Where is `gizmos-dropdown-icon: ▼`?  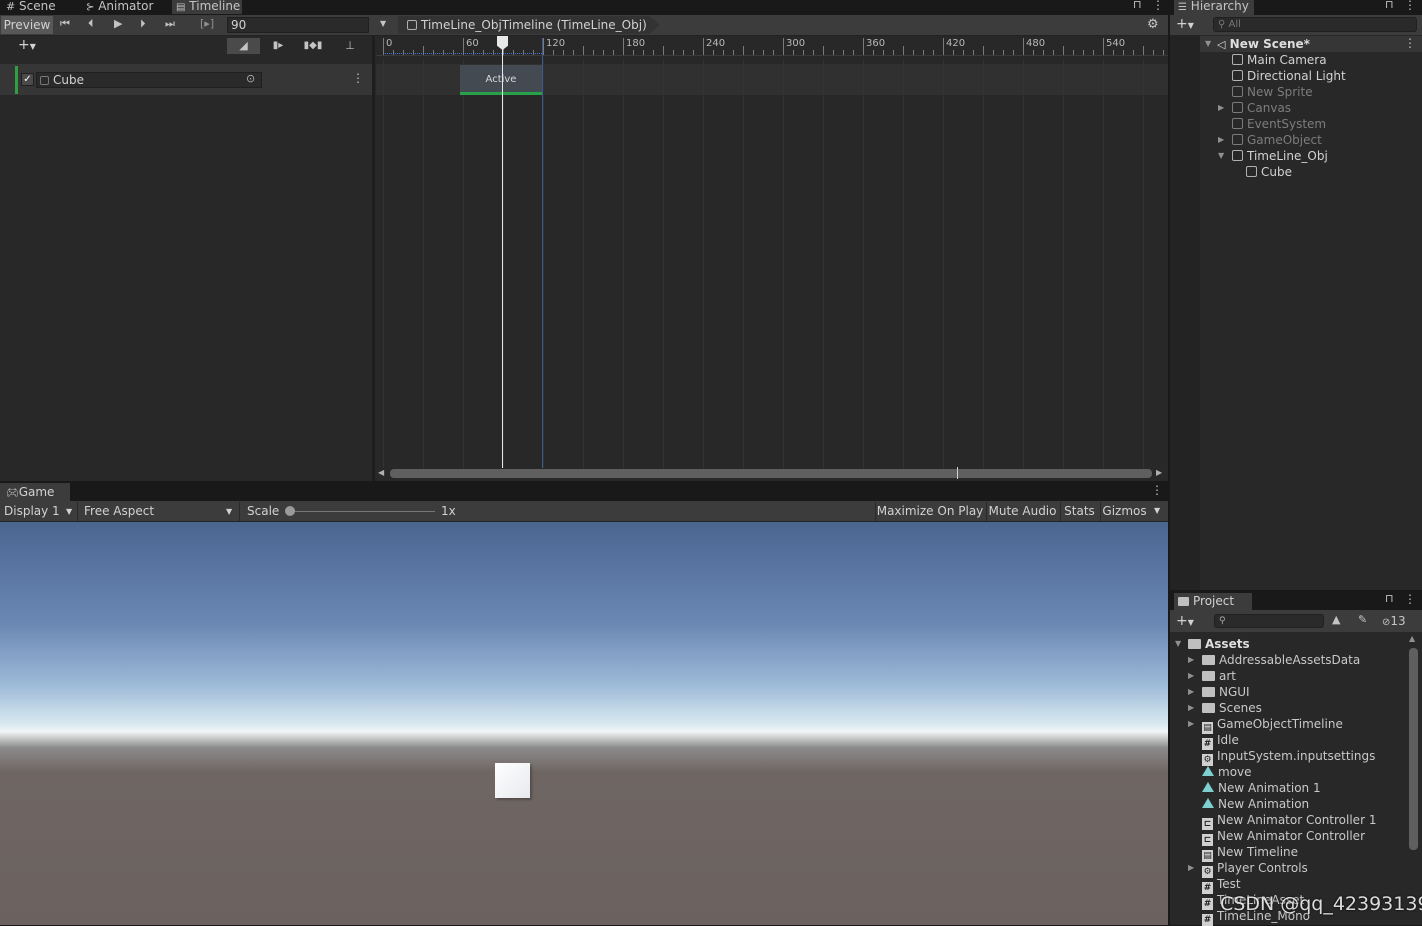
gizmos-dropdown-icon: ▼ is located at coordinates (1157, 510).